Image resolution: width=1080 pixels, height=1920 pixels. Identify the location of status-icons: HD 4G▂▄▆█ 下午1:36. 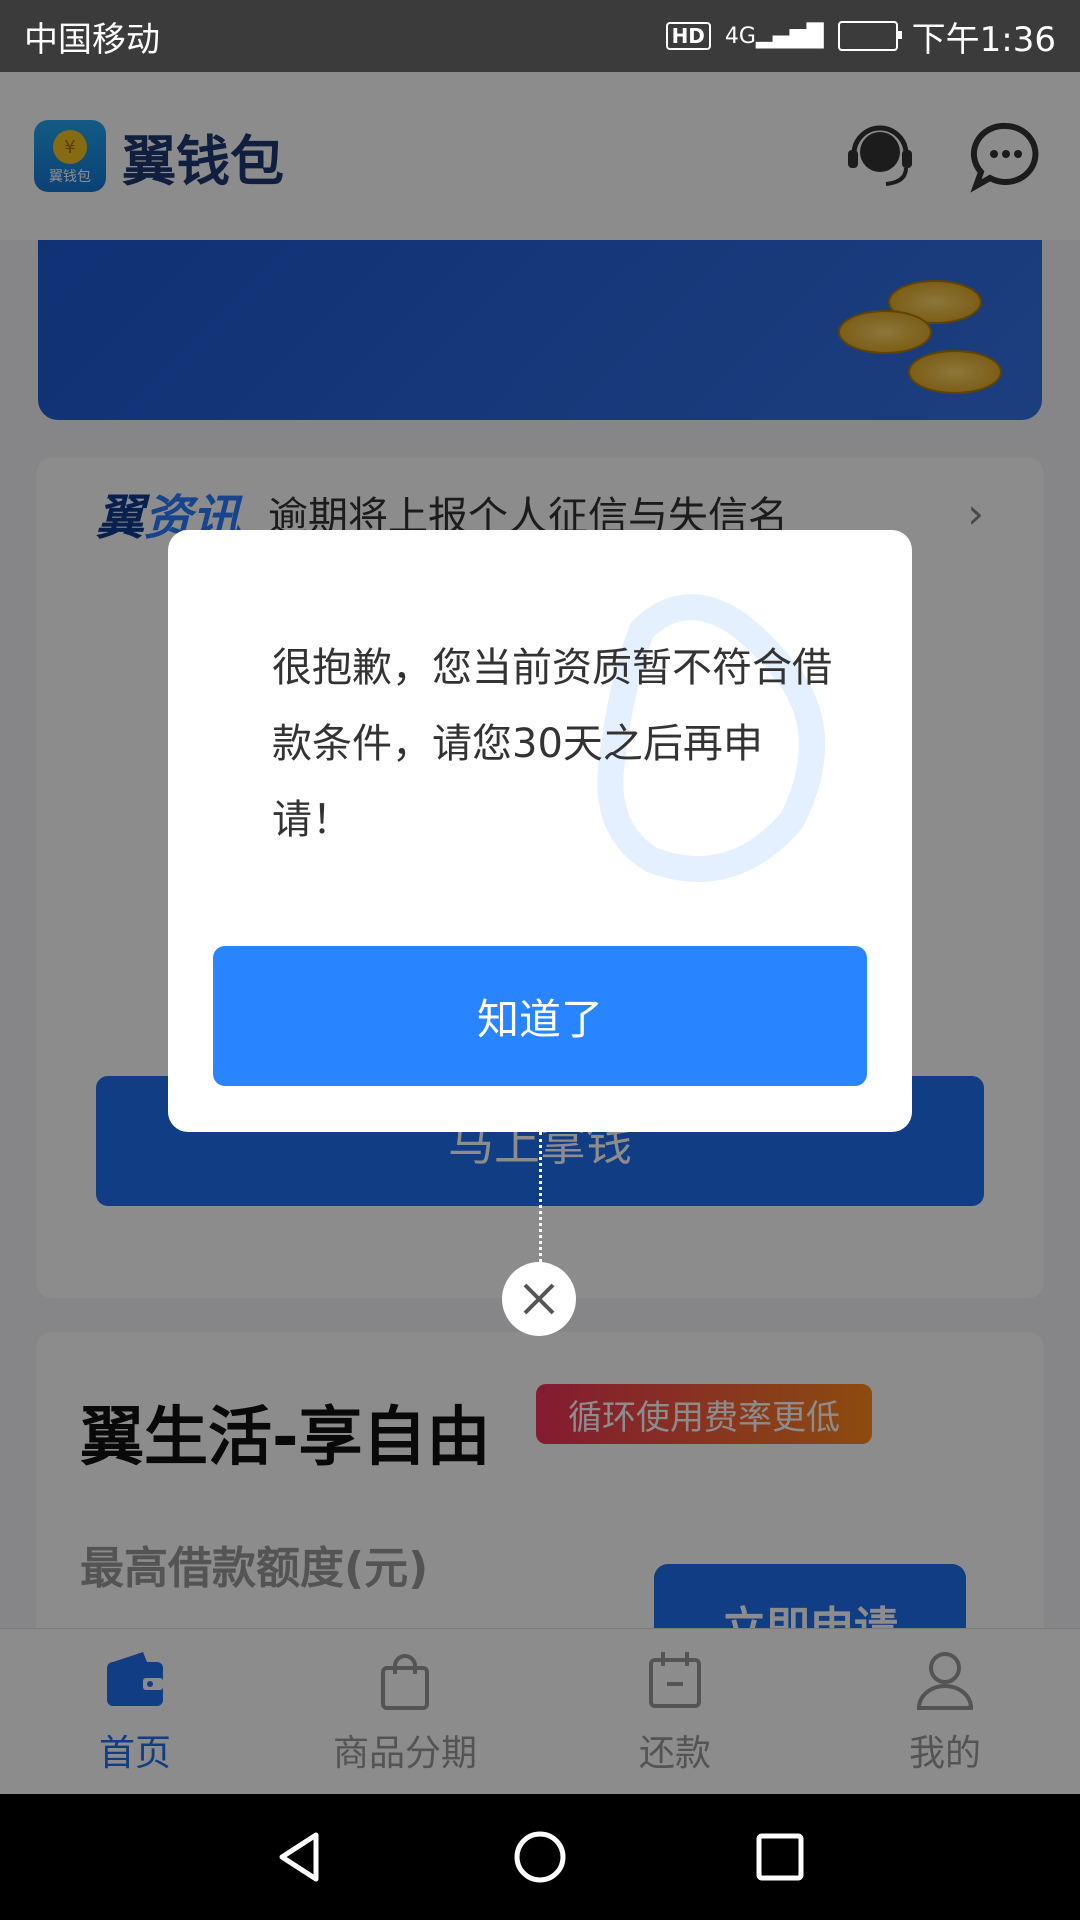
(860, 36).